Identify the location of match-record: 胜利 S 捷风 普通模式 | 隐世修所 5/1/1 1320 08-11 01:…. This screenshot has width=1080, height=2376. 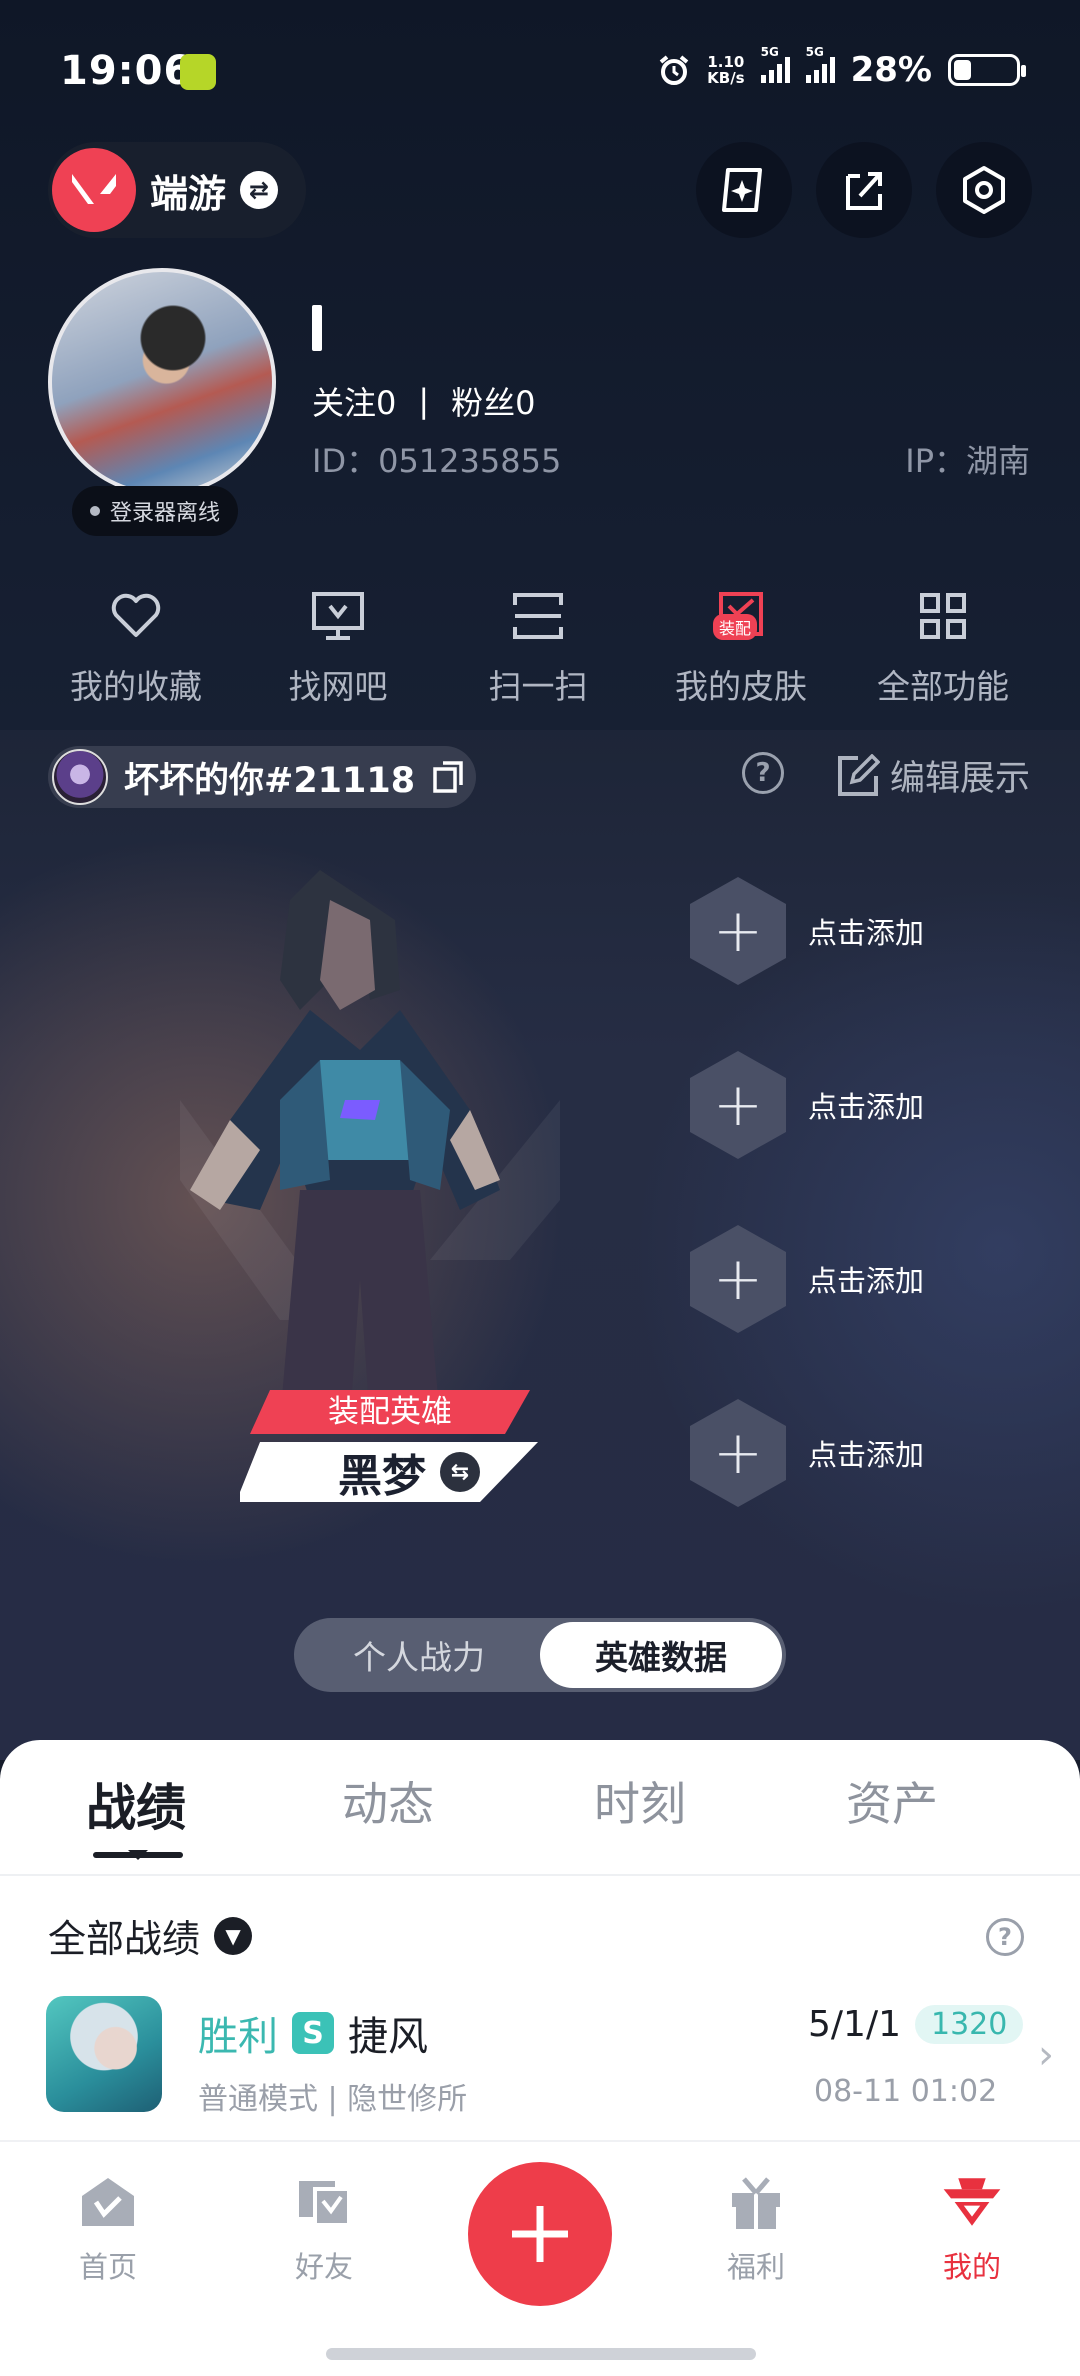
(550, 2056).